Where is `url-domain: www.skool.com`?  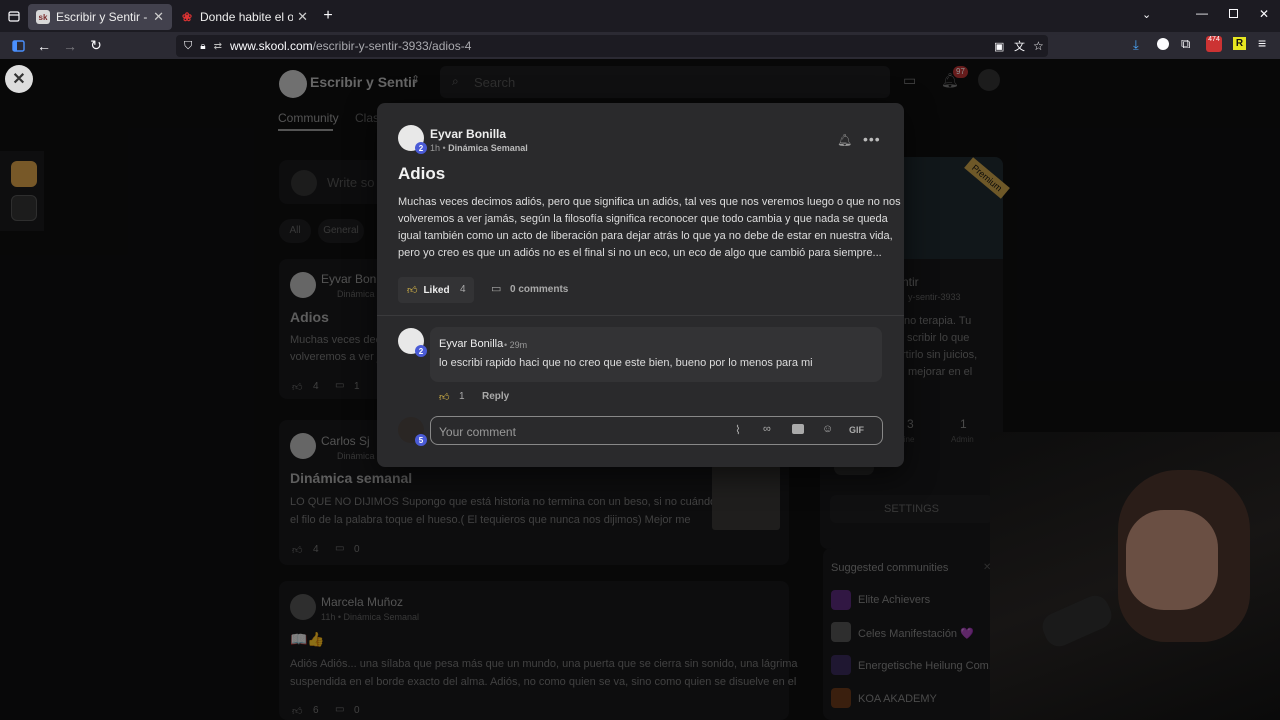 url-domain: www.skool.com is located at coordinates (271, 46).